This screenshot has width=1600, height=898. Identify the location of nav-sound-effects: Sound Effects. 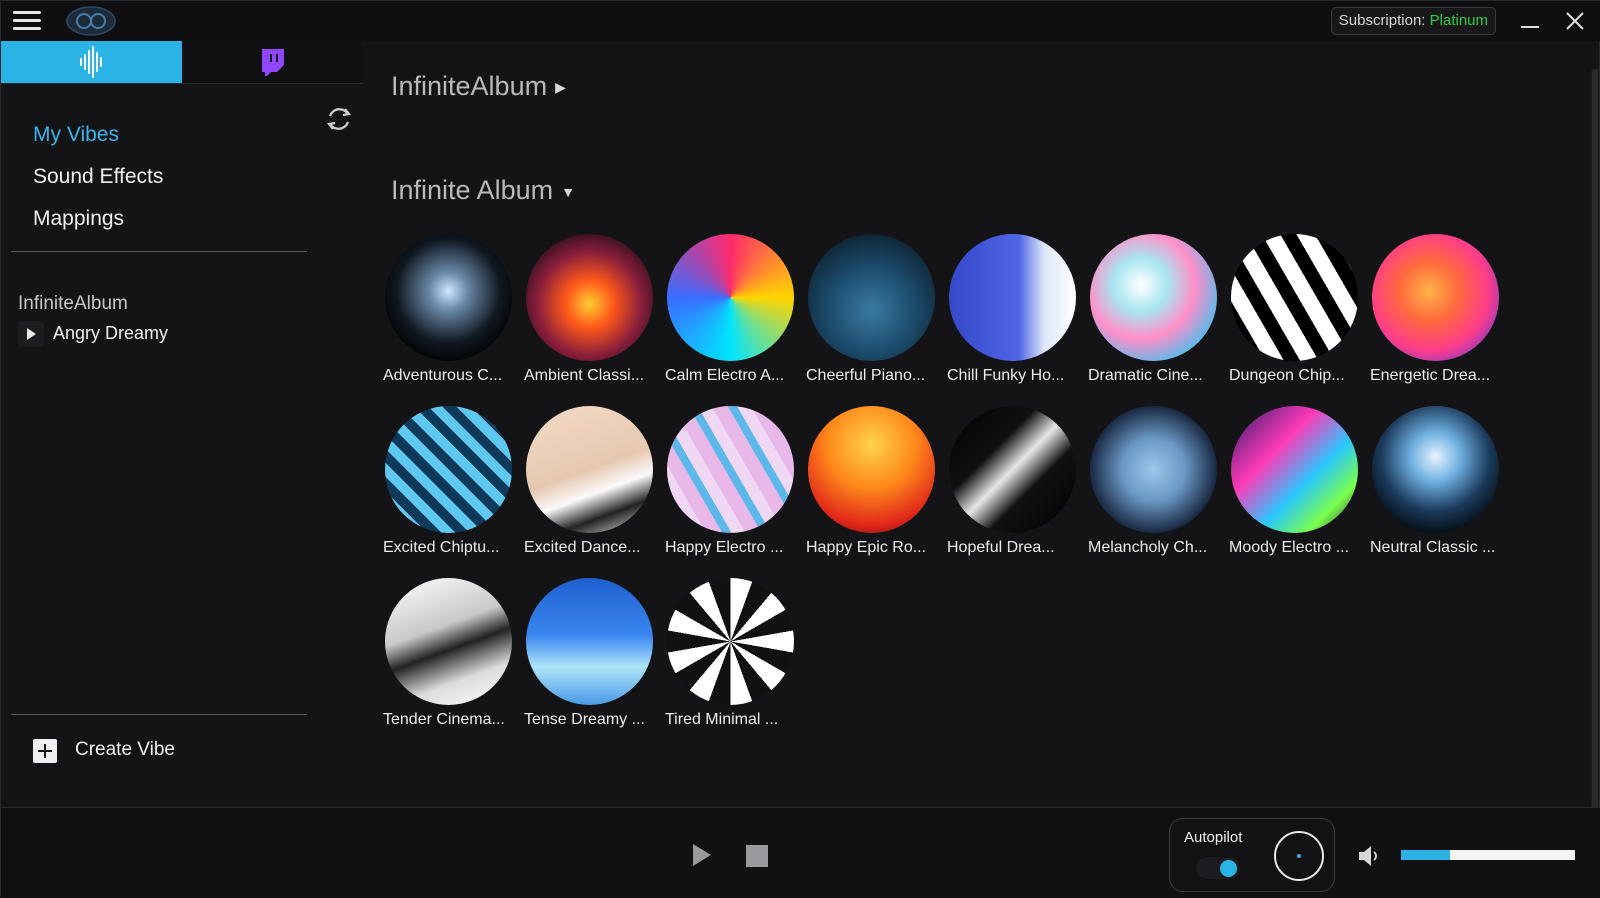
(98, 177).